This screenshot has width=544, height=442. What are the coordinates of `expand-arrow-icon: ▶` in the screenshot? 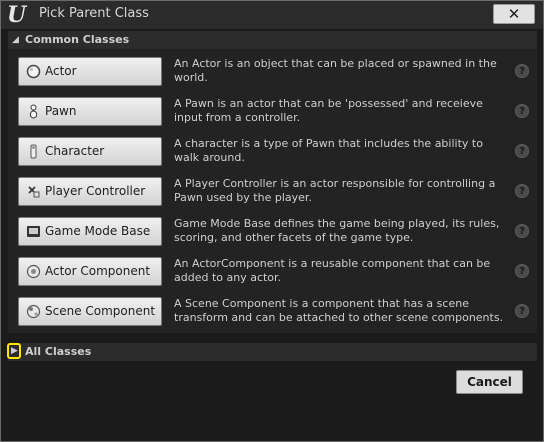 It's located at (14, 351).